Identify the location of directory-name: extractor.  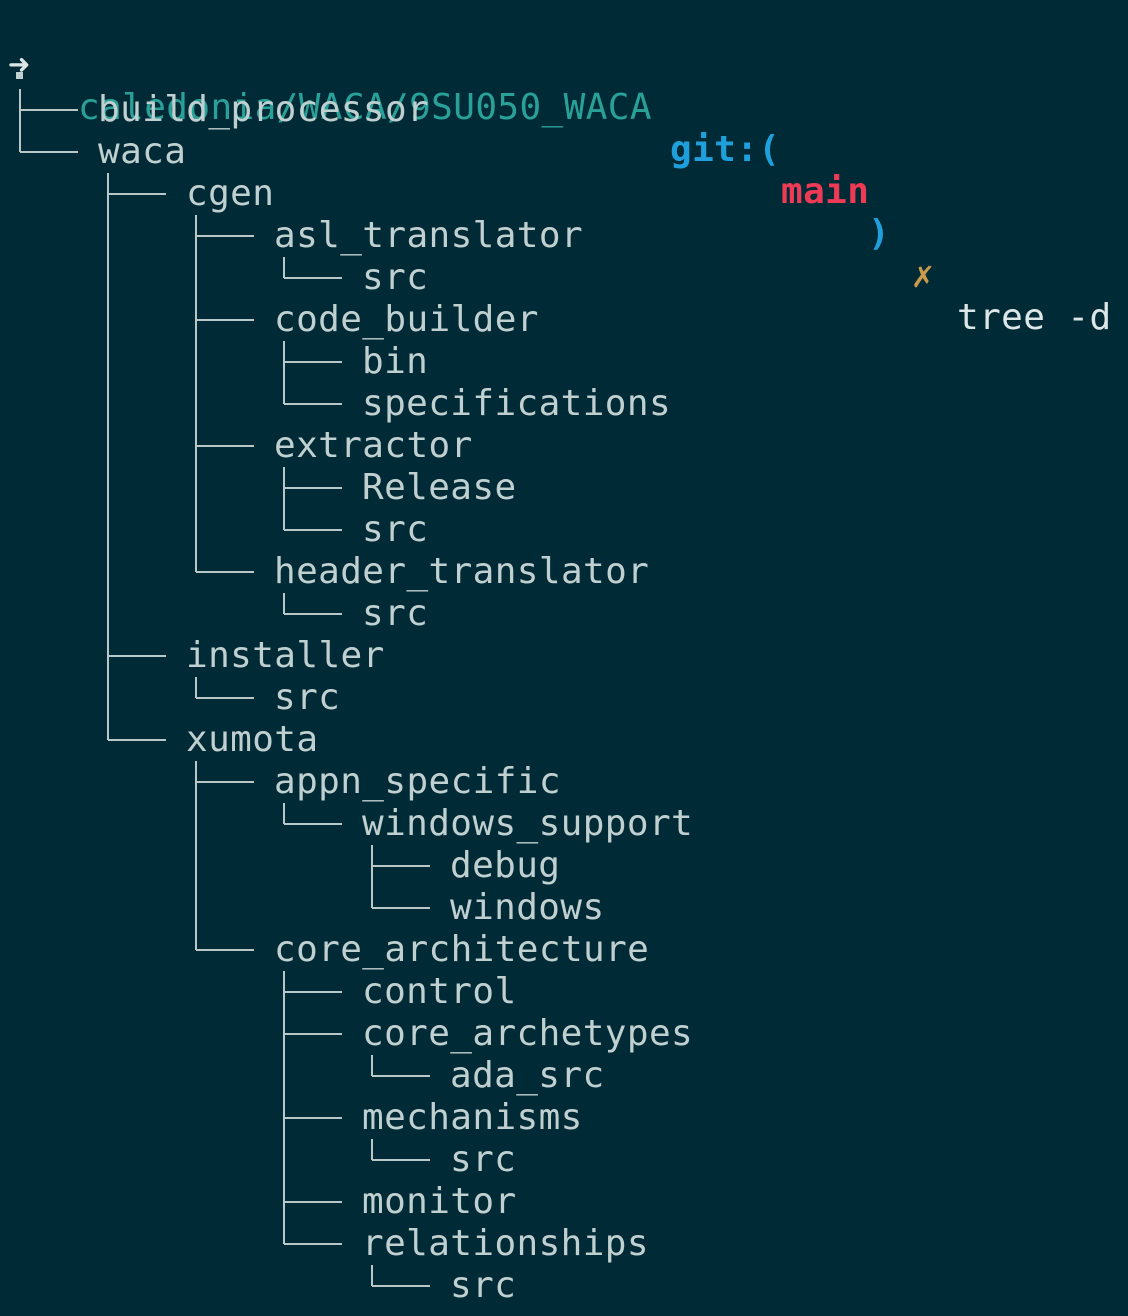
(373, 445).